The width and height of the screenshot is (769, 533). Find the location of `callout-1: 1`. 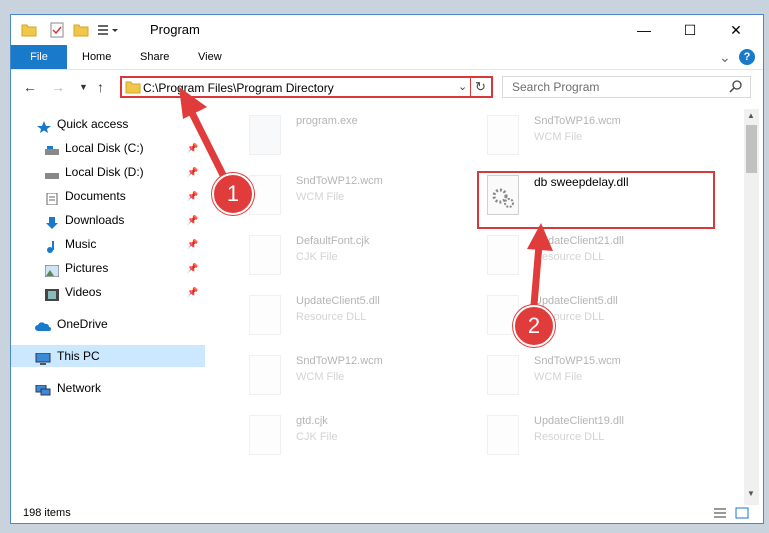

callout-1: 1 is located at coordinates (233, 194).